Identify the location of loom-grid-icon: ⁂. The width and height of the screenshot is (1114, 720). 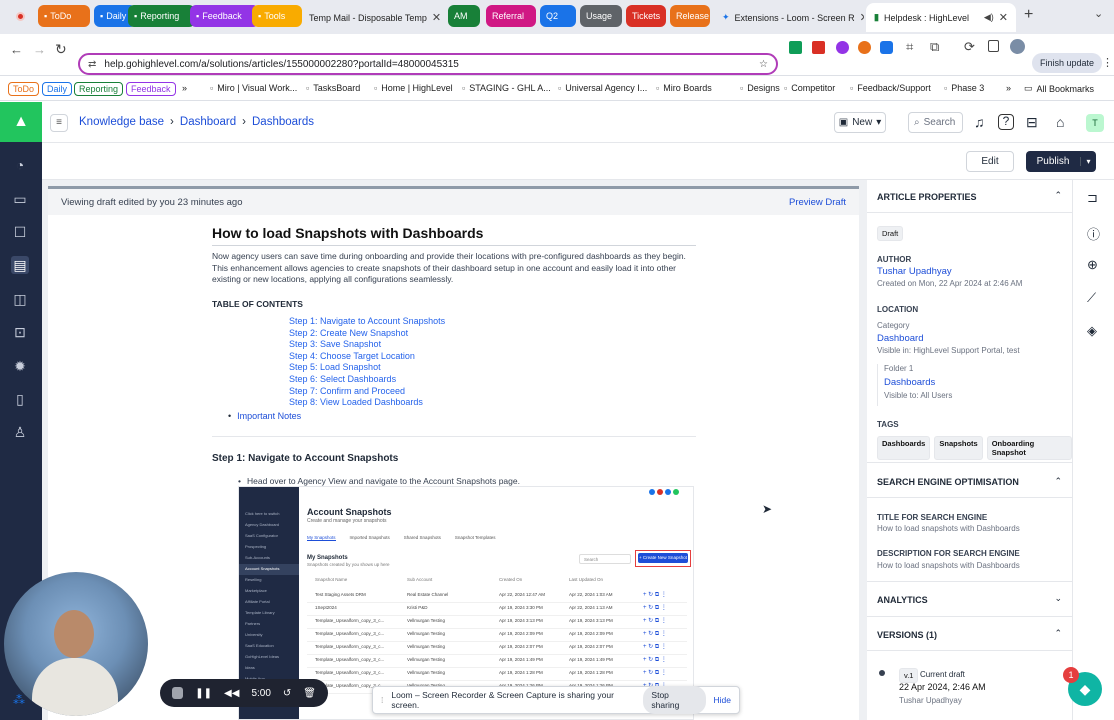
(19, 700).